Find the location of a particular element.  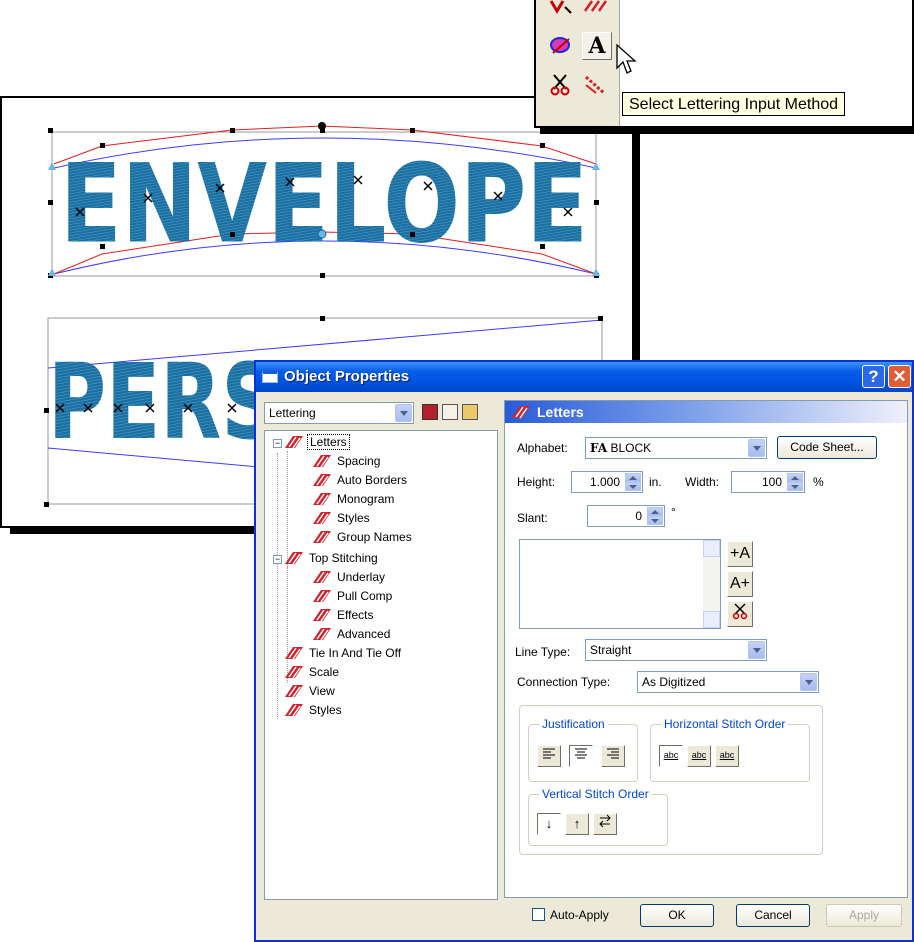

appliqué-tool-icon is located at coordinates (561, 46).